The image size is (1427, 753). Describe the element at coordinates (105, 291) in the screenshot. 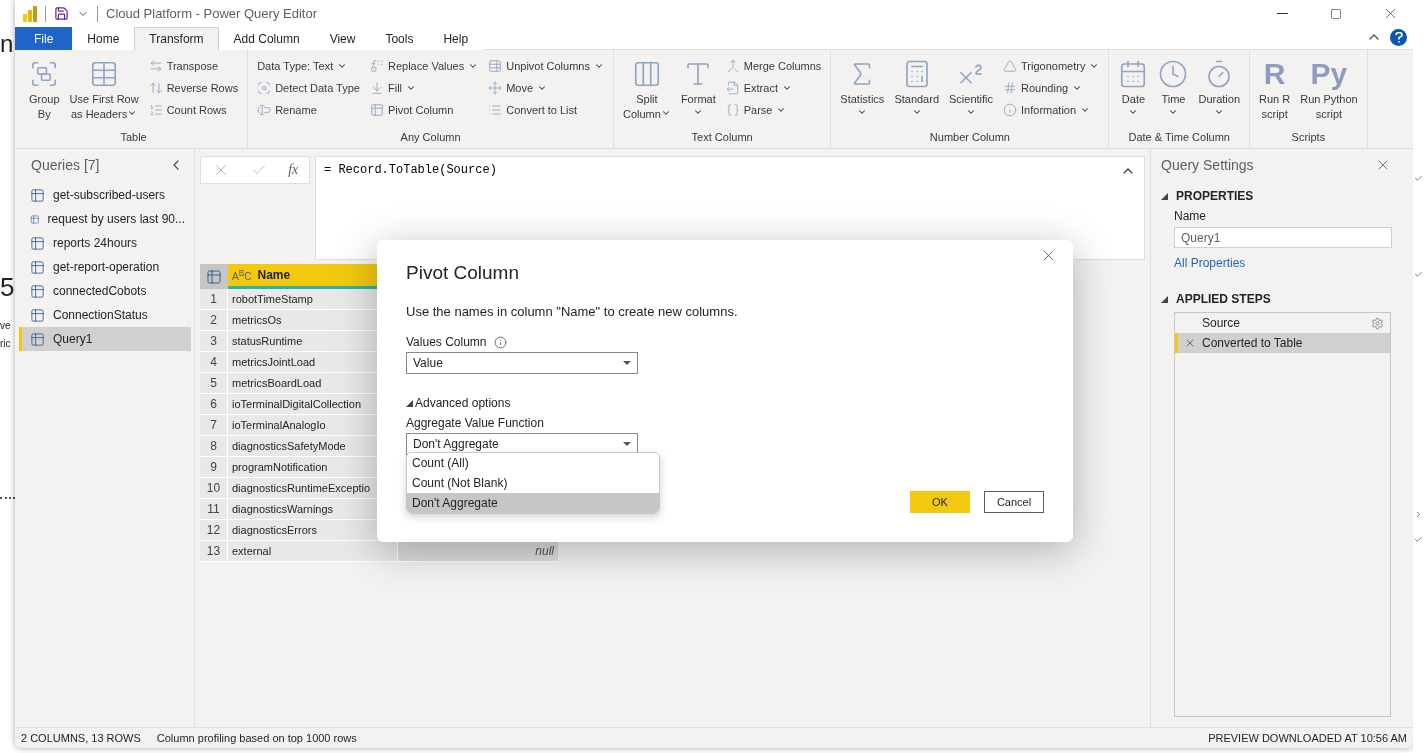

I see `query-item: connectedCobots` at that location.